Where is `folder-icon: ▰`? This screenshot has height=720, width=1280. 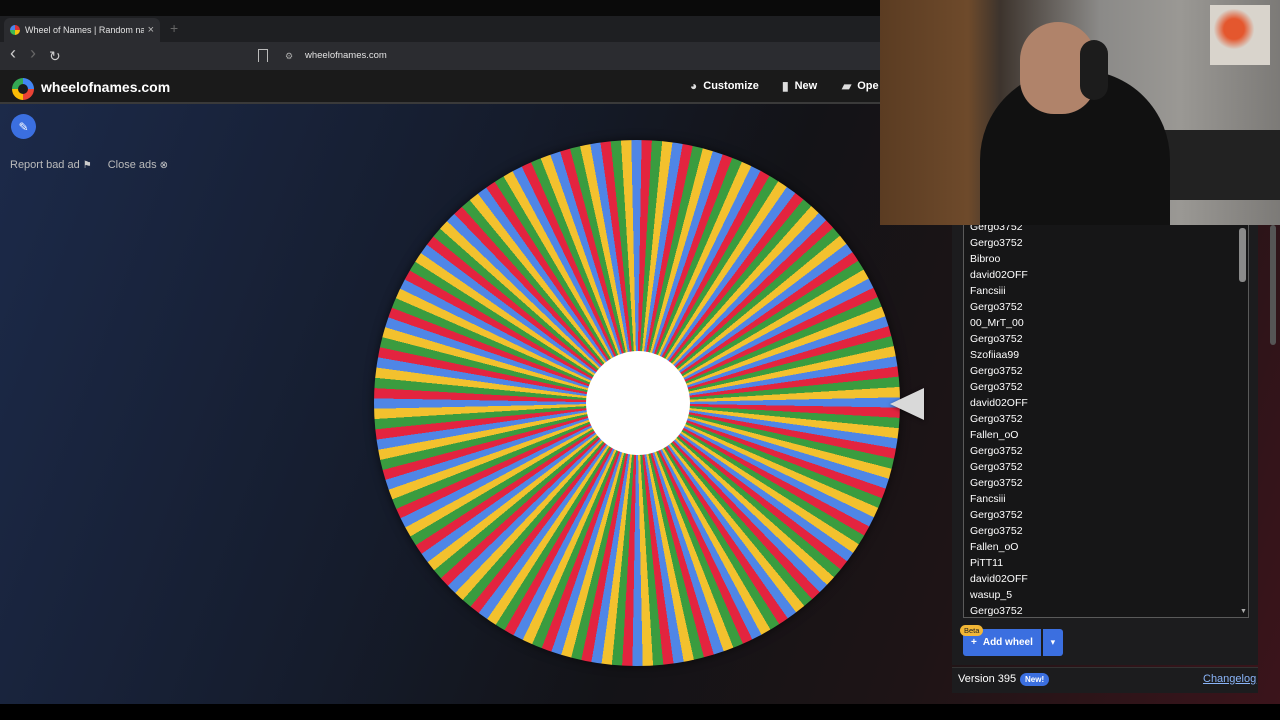
folder-icon: ▰ is located at coordinates (847, 86).